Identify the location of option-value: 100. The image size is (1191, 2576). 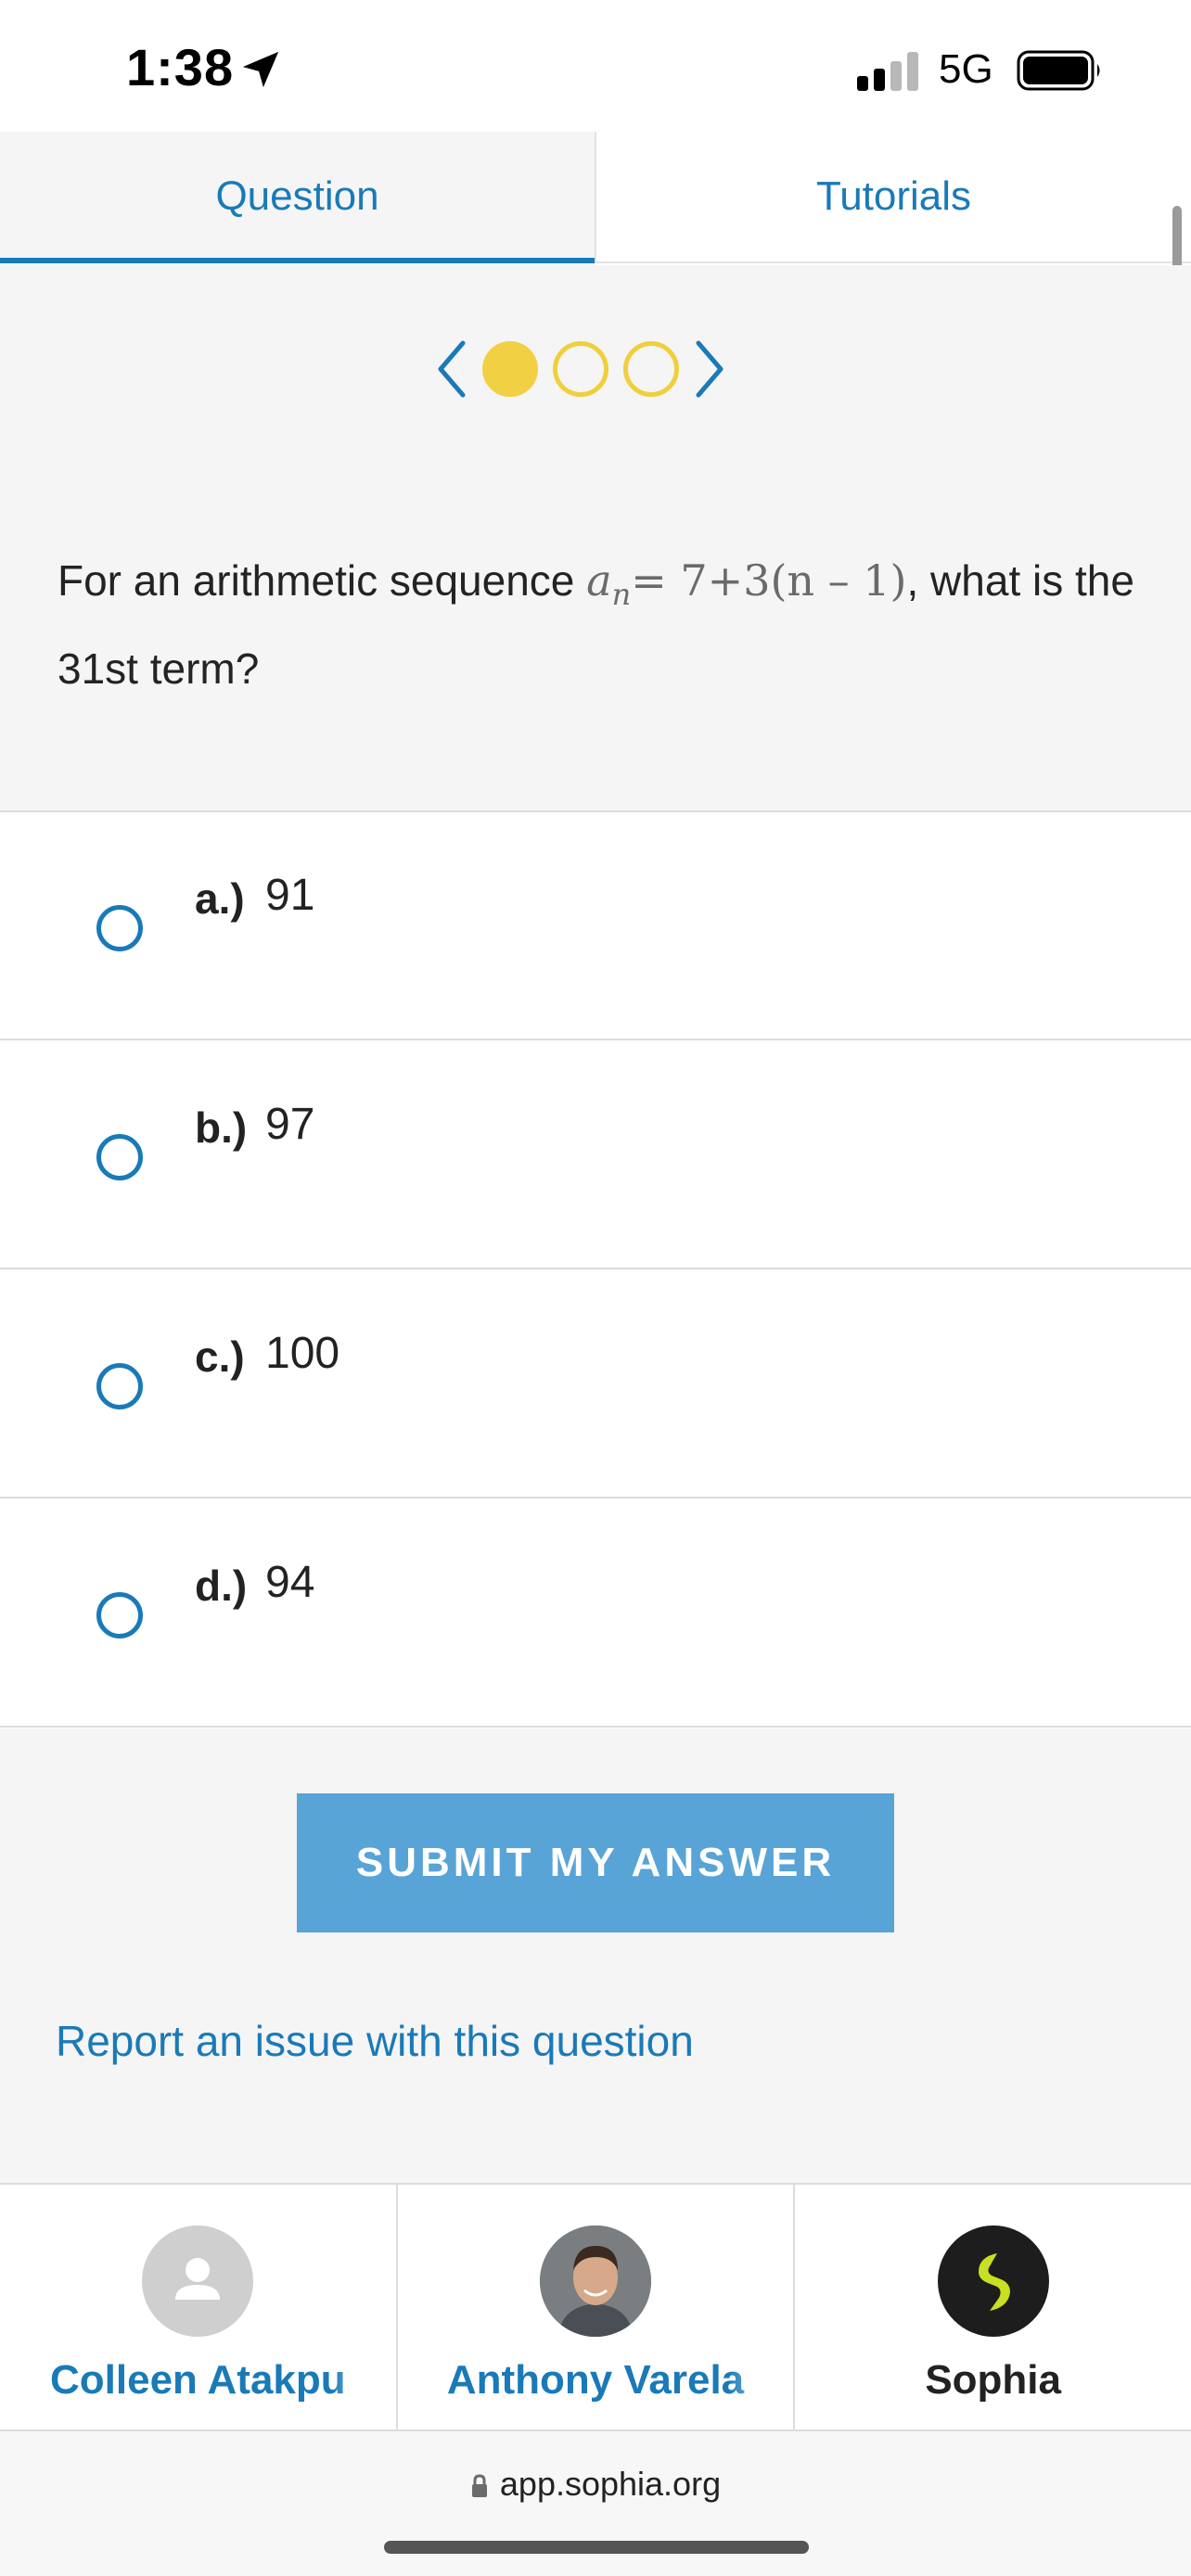
(302, 1353).